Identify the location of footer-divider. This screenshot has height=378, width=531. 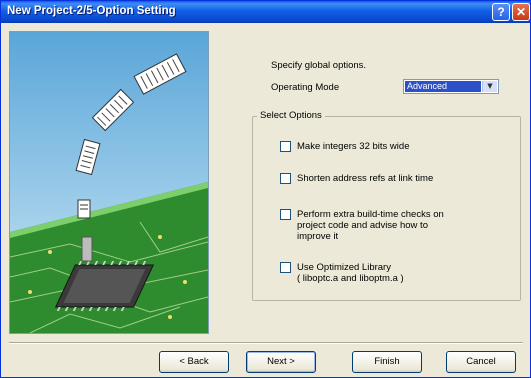
(266, 343).